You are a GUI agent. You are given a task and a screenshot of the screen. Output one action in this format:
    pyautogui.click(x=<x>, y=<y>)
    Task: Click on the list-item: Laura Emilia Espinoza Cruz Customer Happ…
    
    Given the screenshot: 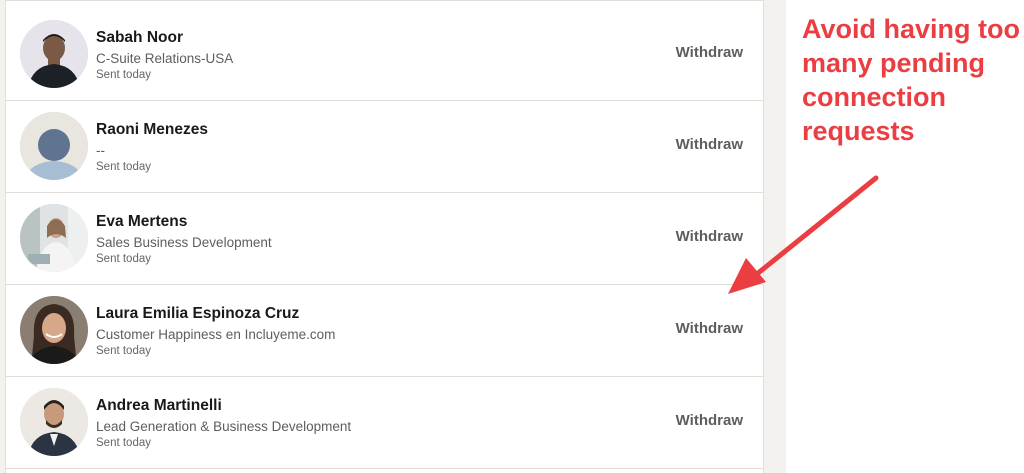 What is the action you would take?
    pyautogui.click(x=384, y=331)
    